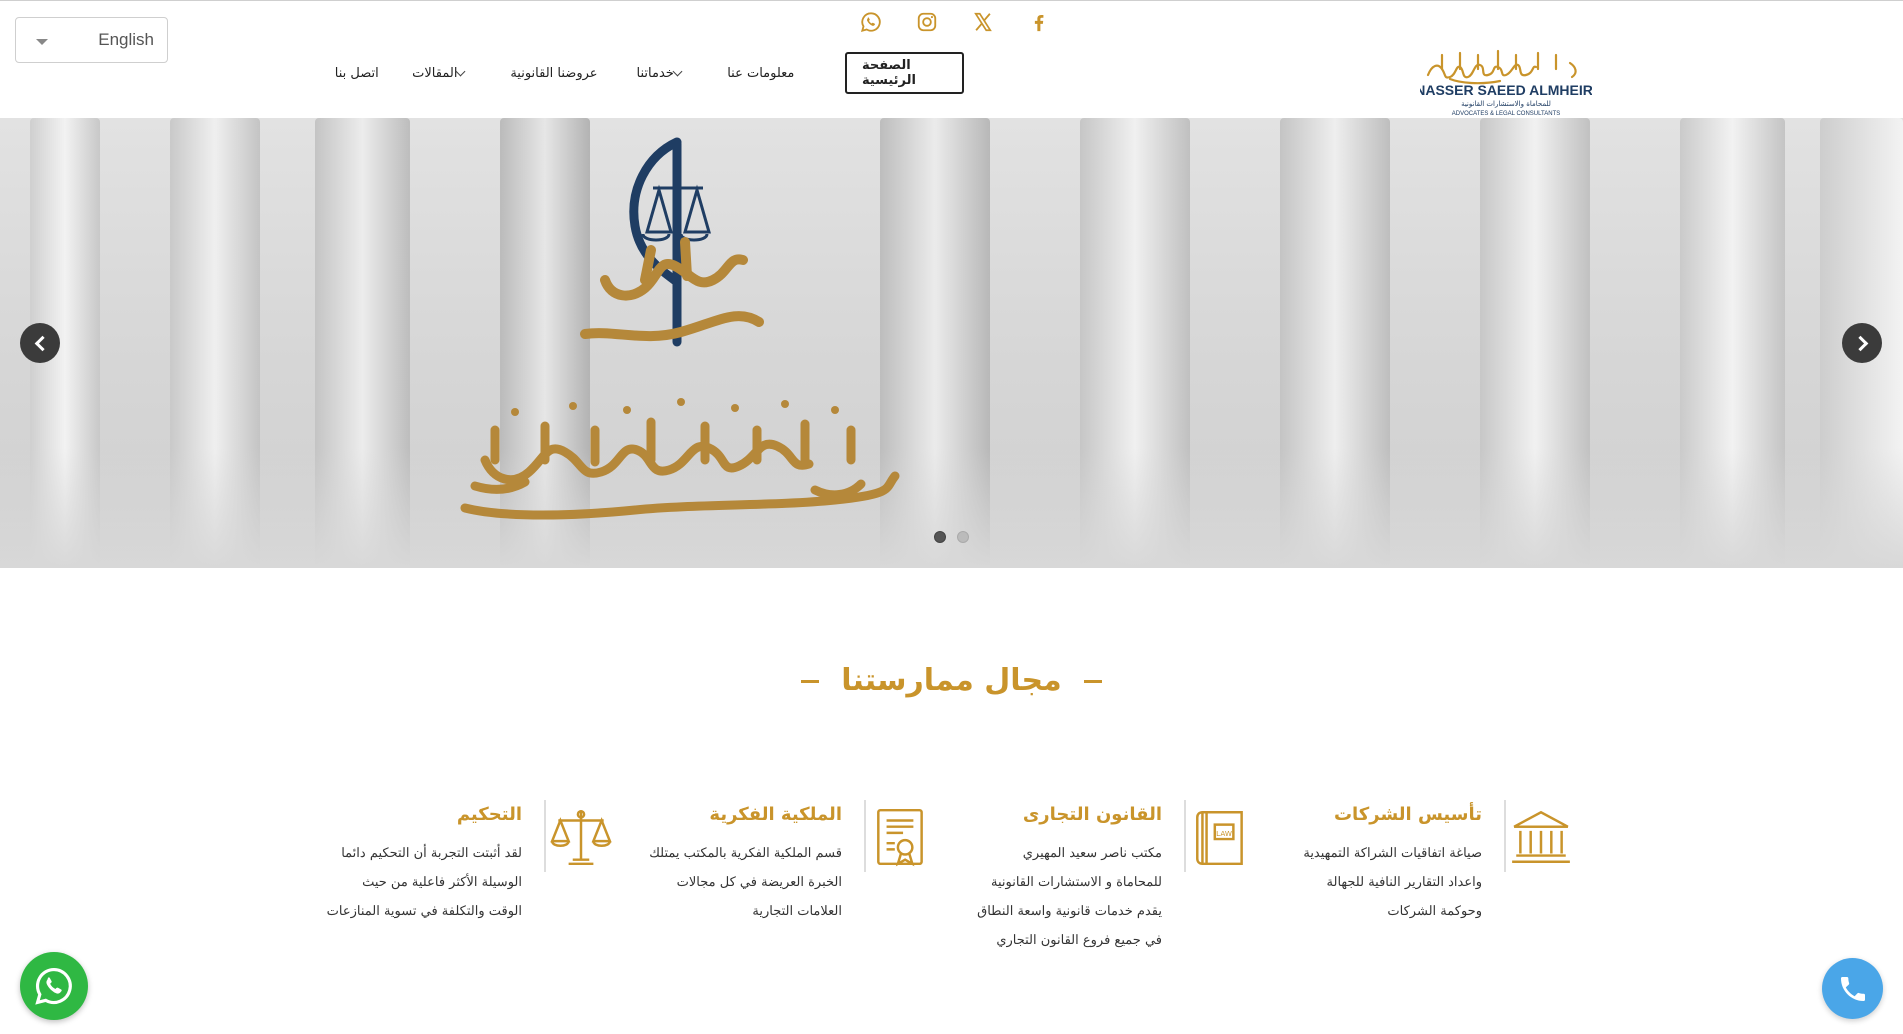 The image size is (1903, 1034). I want to click on practice-line: في جميع فروع القانون التجاري, so click(1079, 940).